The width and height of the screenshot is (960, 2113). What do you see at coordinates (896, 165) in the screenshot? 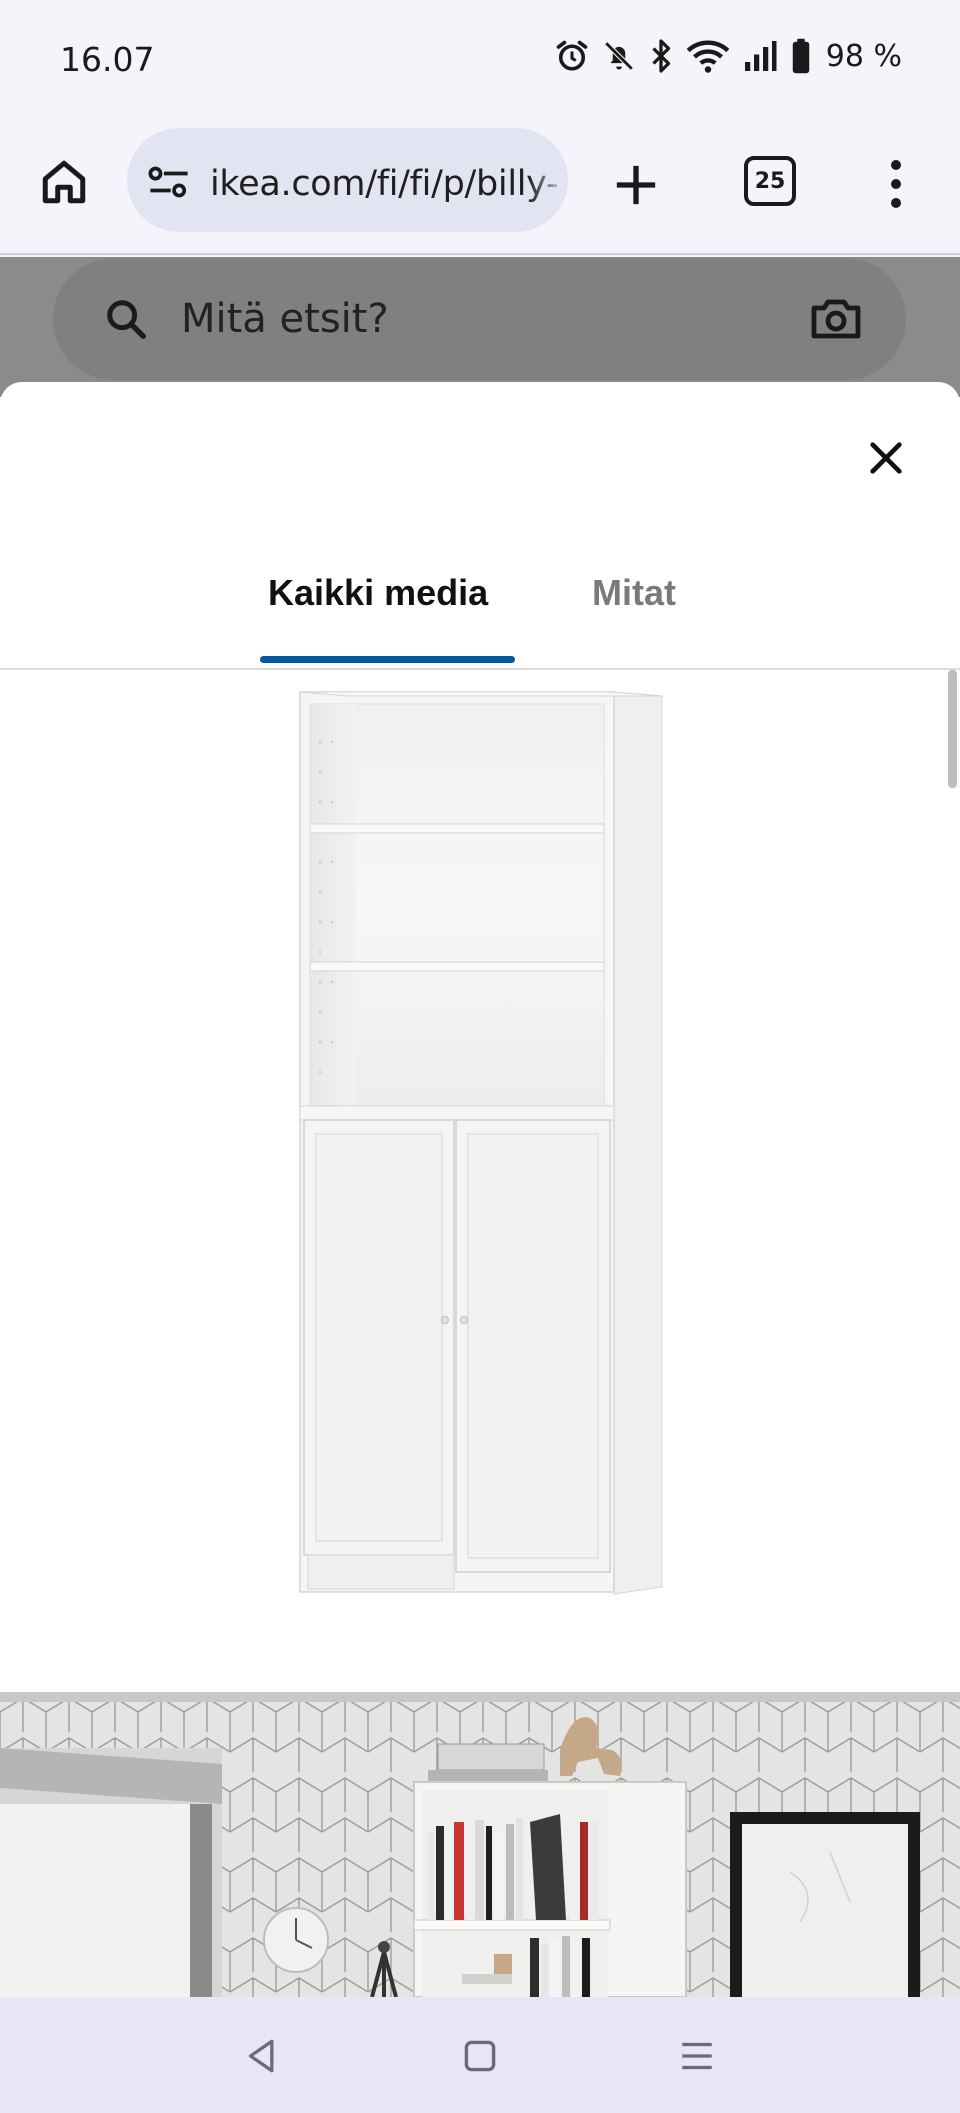
I see `more-vert-icon` at bounding box center [896, 165].